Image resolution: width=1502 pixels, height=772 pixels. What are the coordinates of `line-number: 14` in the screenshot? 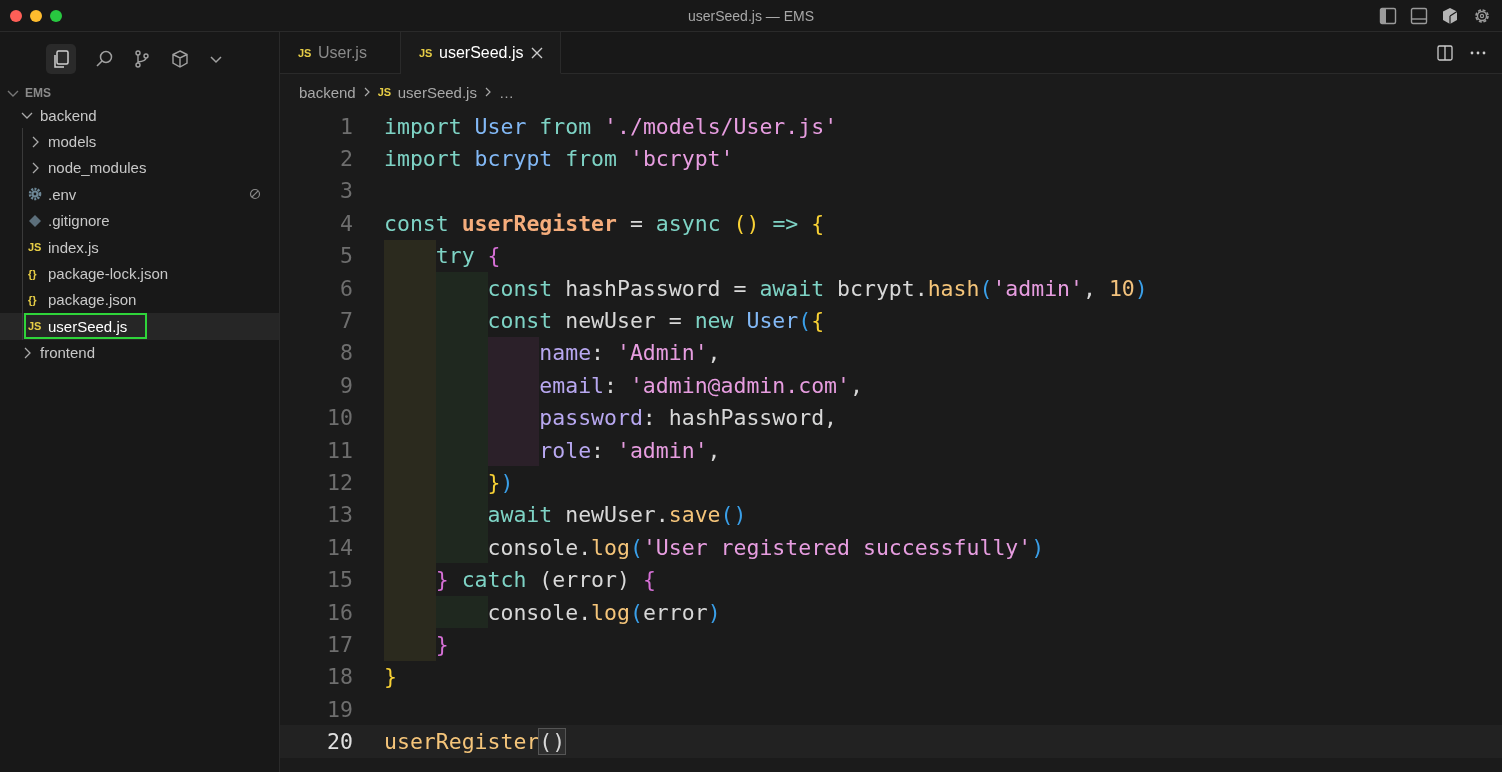 It's located at (340, 547).